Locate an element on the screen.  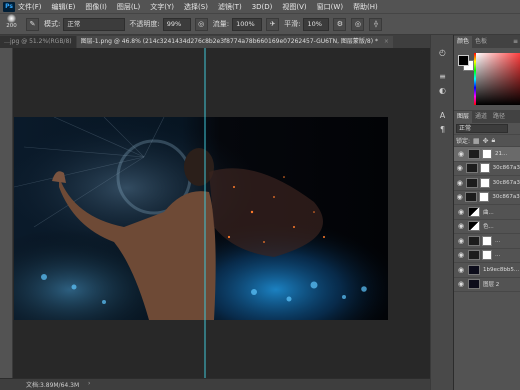
lock-pixels-icon: ▦ is located at coordinates (476, 141).